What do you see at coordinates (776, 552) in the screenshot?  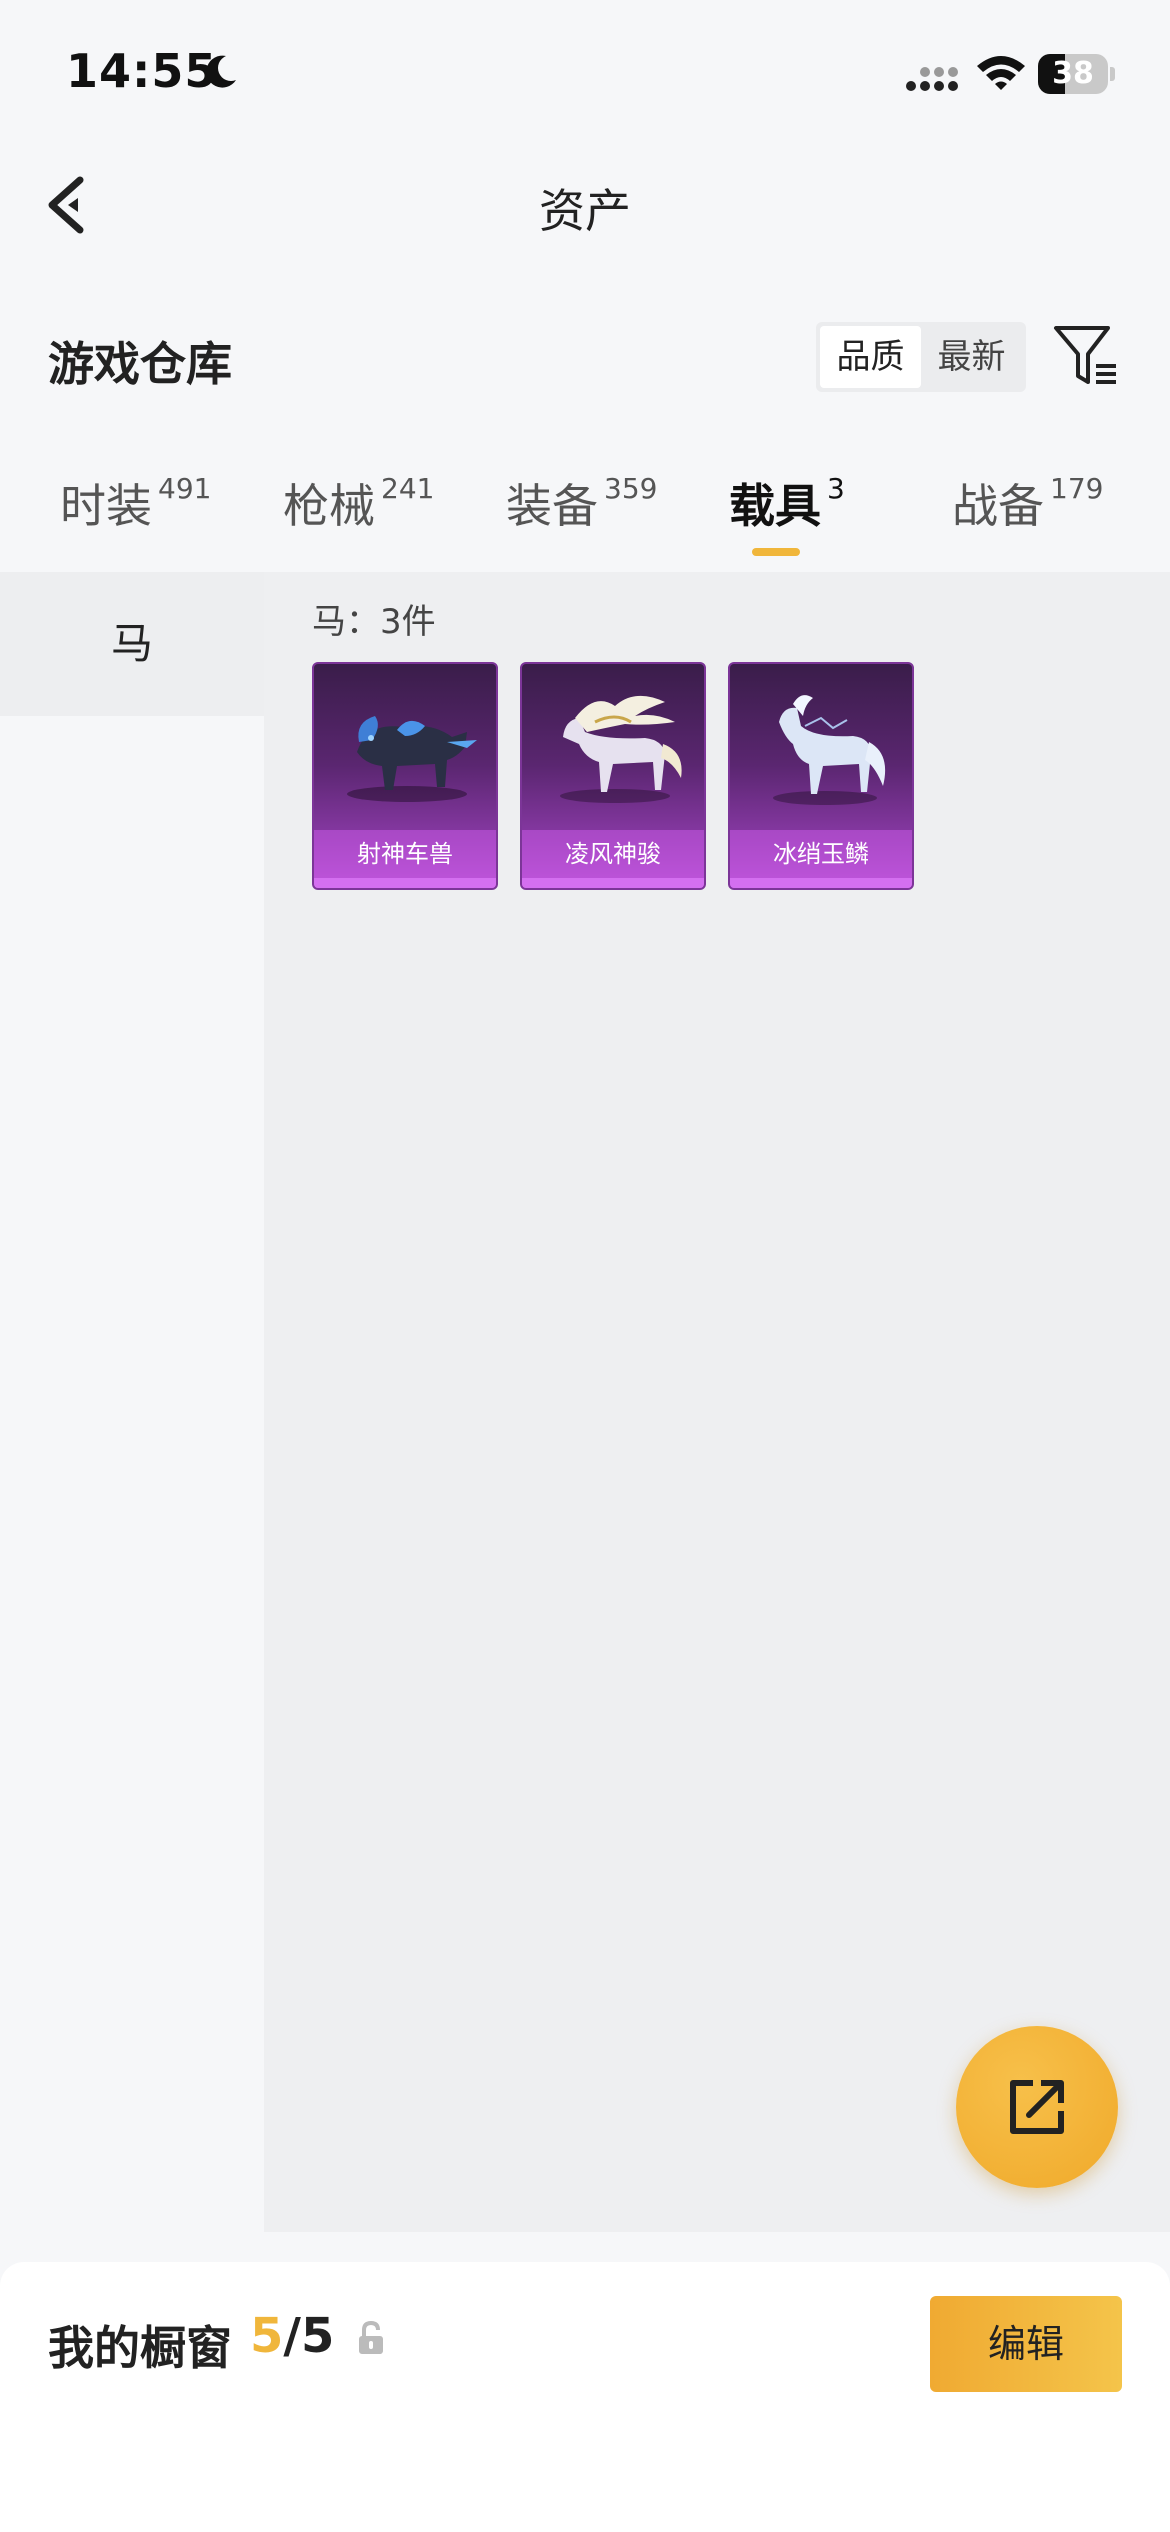 I see `tab-indicator` at bounding box center [776, 552].